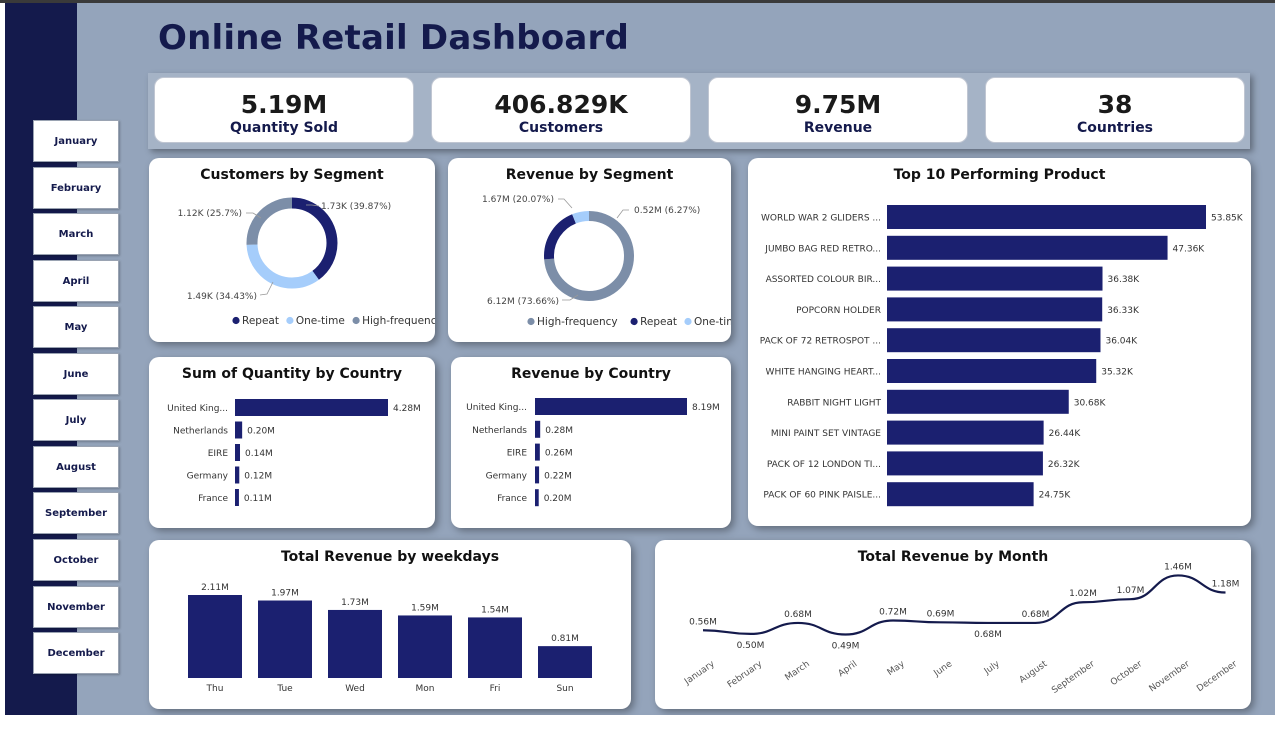 Image resolution: width=1275 pixels, height=732 pixels. Describe the element at coordinates (1226, 584) in the screenshot. I see `data-label: 1.18M` at that location.